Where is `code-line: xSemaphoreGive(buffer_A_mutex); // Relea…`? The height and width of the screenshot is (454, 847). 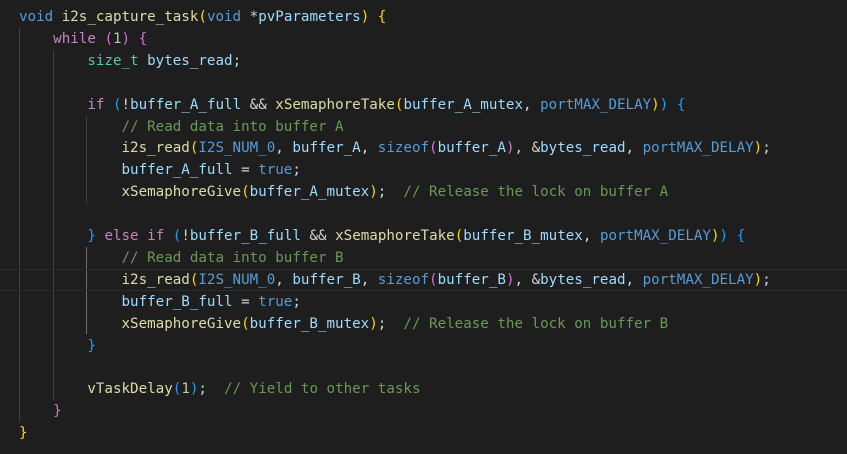 code-line: xSemaphoreGive(buffer_A_mutex); // Relea… is located at coordinates (423, 192).